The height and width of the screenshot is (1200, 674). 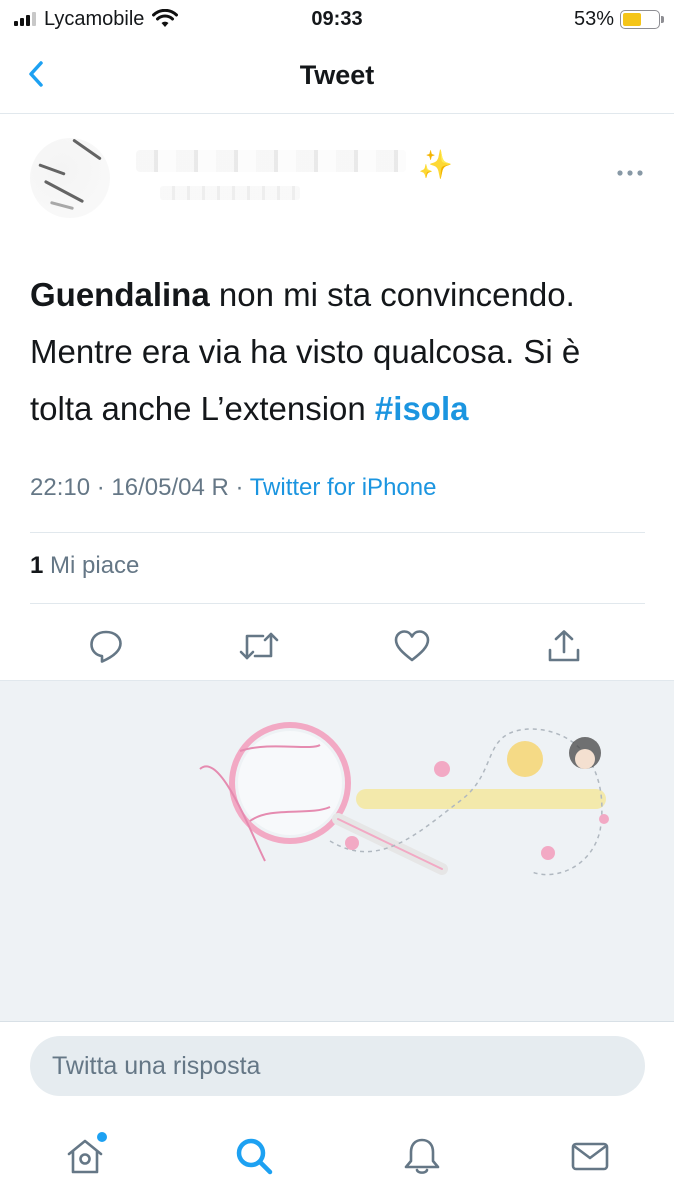 I want to click on heart-icon, so click(x=412, y=646).